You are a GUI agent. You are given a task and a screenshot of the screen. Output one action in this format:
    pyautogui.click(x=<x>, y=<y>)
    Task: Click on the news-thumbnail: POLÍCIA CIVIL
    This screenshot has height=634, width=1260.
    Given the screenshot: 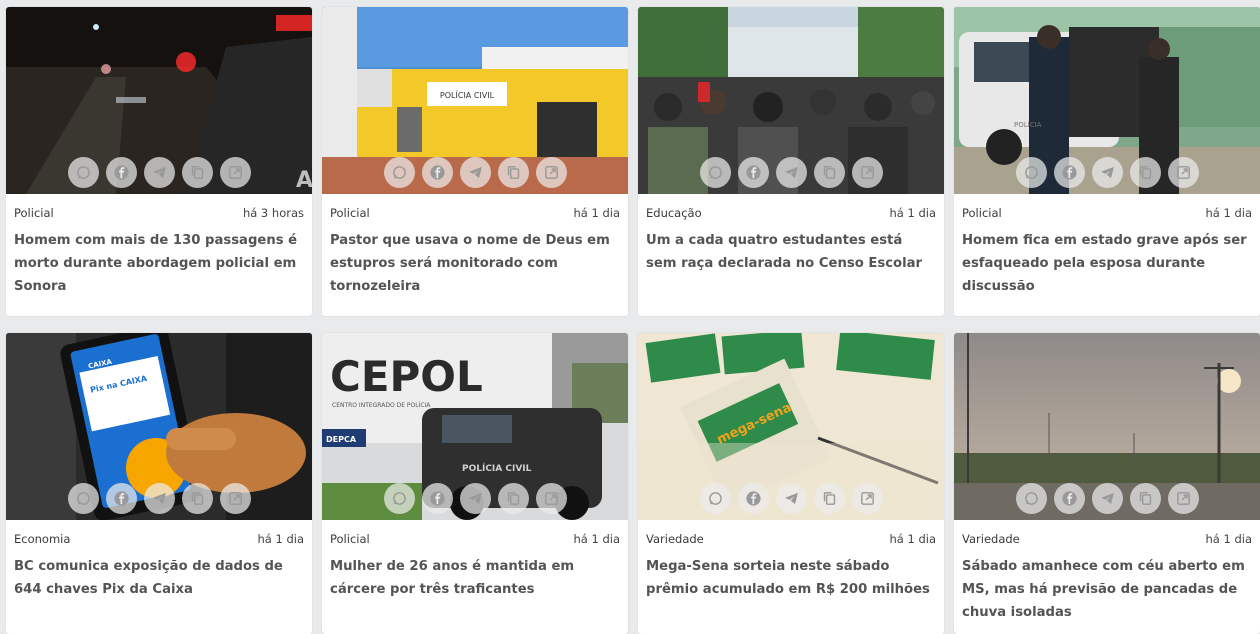 What is the action you would take?
    pyautogui.click(x=475, y=100)
    